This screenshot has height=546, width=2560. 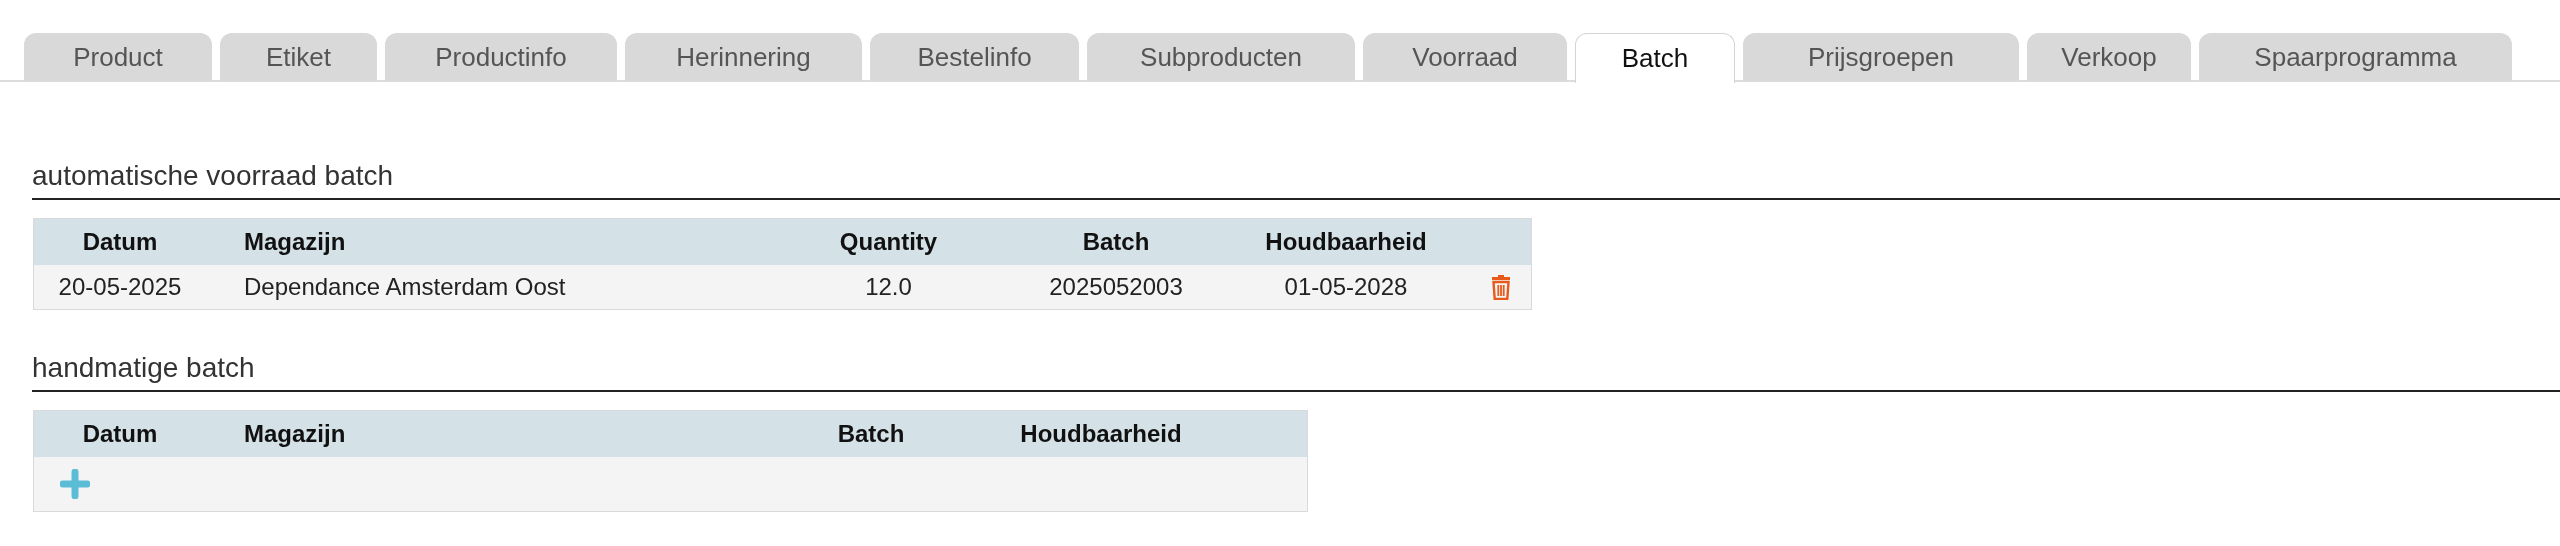 What do you see at coordinates (1116, 287) in the screenshot?
I see `table-cell-text: 2025052003` at bounding box center [1116, 287].